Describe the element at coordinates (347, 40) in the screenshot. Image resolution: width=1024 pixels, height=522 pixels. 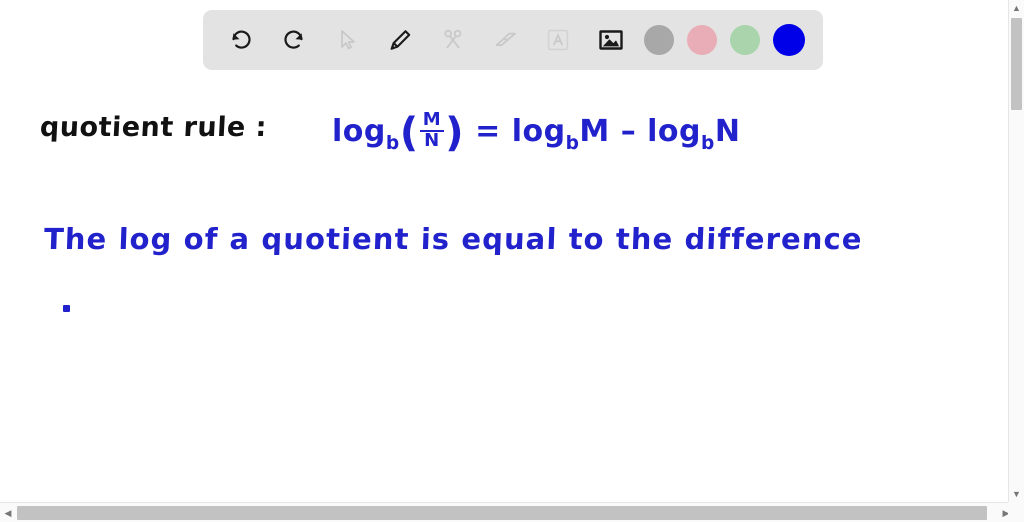
I see `cursor-icon` at that location.